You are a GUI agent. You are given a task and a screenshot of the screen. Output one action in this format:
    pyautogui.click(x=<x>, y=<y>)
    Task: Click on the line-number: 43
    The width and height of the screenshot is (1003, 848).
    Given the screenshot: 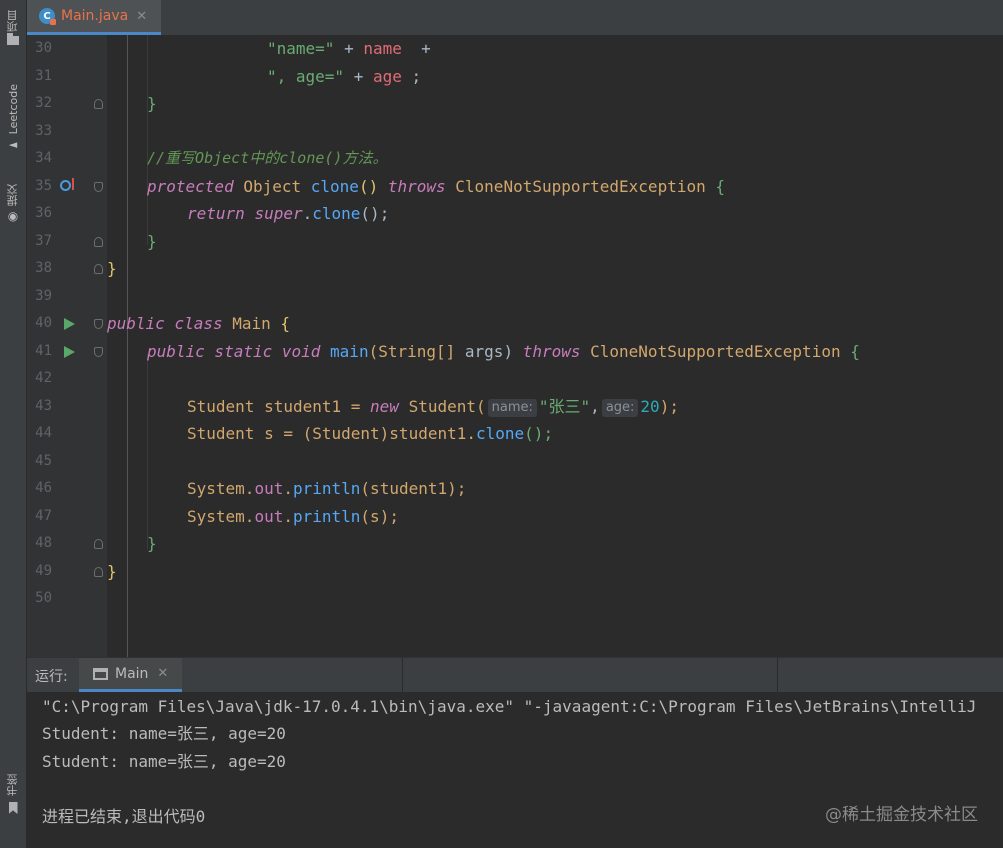 What is the action you would take?
    pyautogui.click(x=43, y=405)
    